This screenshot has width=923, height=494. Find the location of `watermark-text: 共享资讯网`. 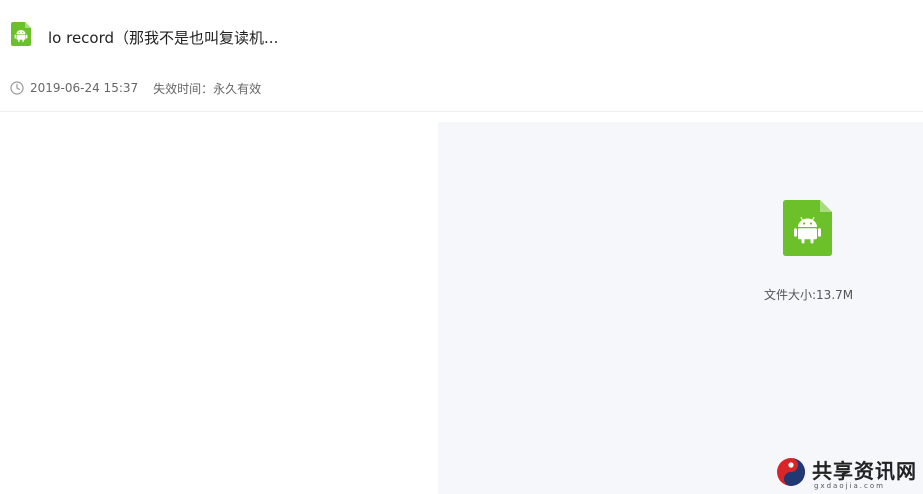

watermark-text: 共享资讯网 is located at coordinates (864, 471).